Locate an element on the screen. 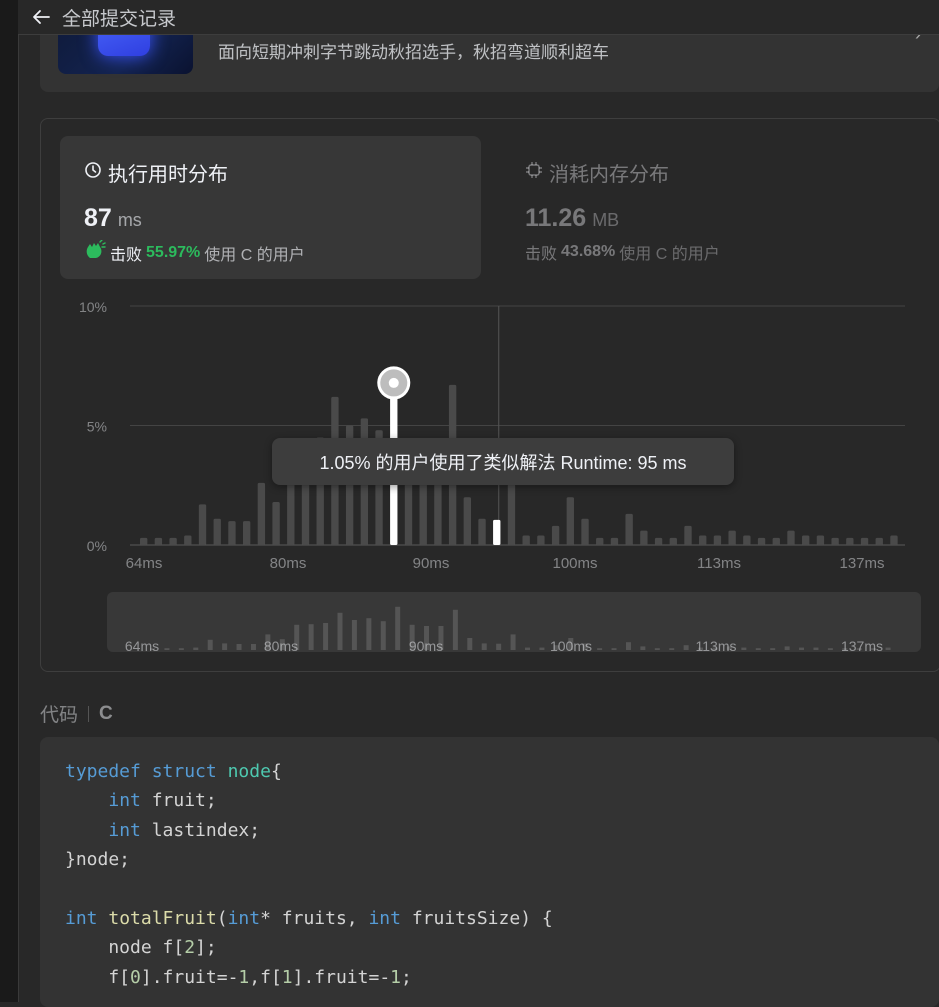 The image size is (939, 1007). current-marker-center is located at coordinates (393, 382).